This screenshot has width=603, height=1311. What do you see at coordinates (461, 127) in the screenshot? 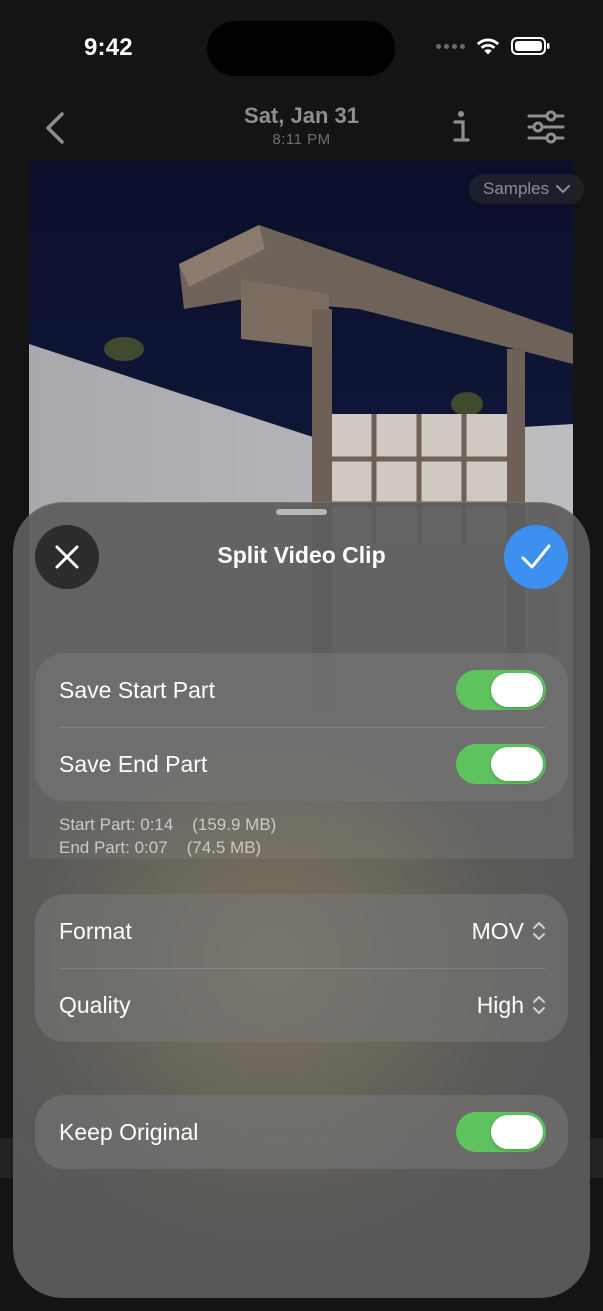
I see `info-icon` at bounding box center [461, 127].